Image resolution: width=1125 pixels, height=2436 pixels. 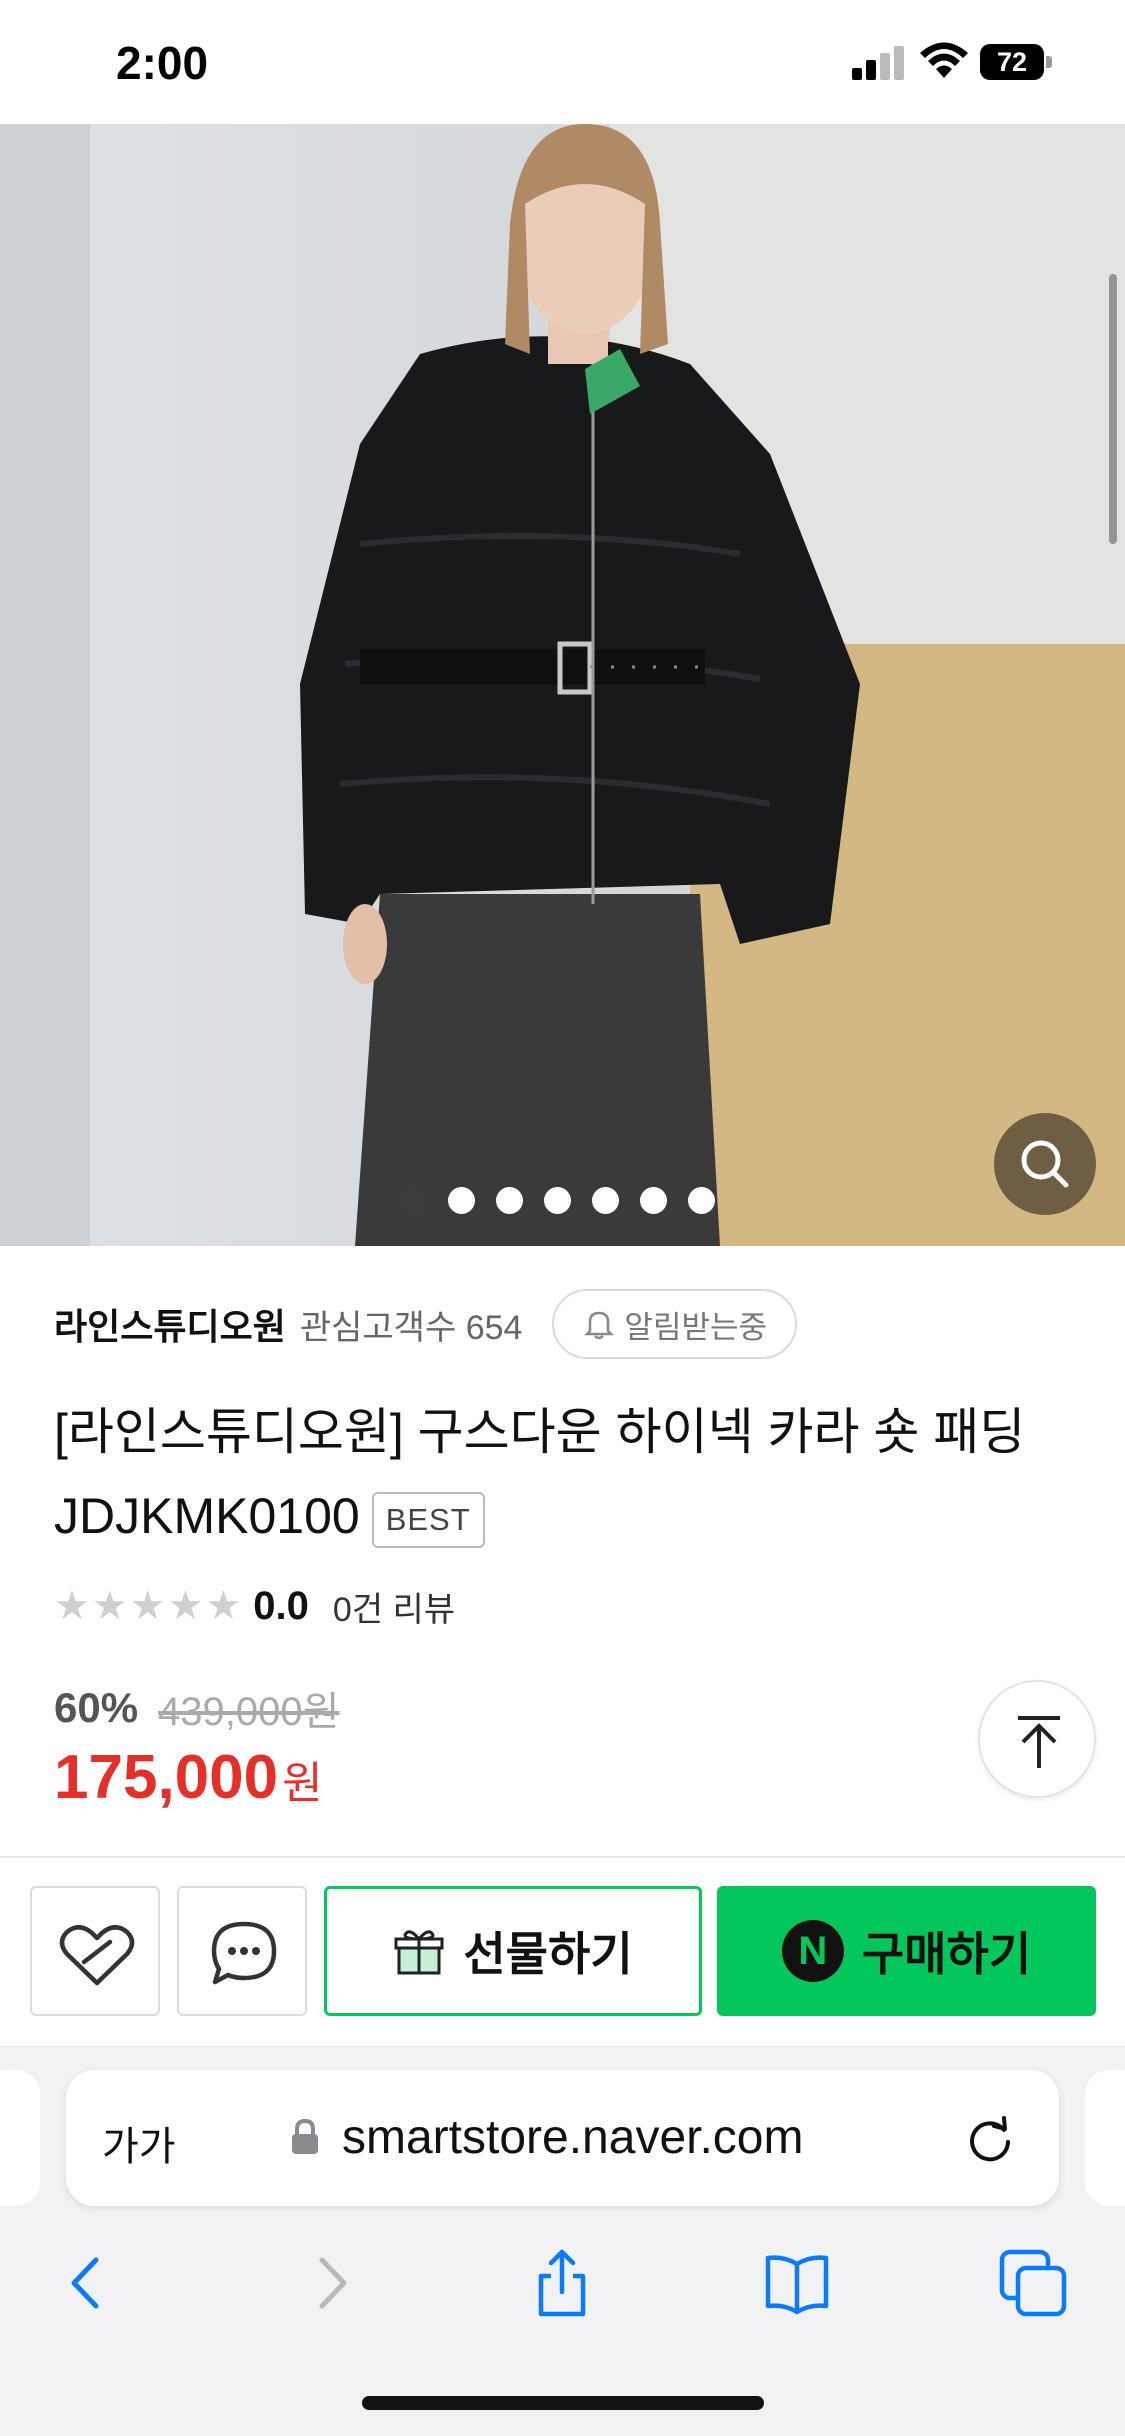 What do you see at coordinates (331, 2283) in the screenshot?
I see `forward-icon` at bounding box center [331, 2283].